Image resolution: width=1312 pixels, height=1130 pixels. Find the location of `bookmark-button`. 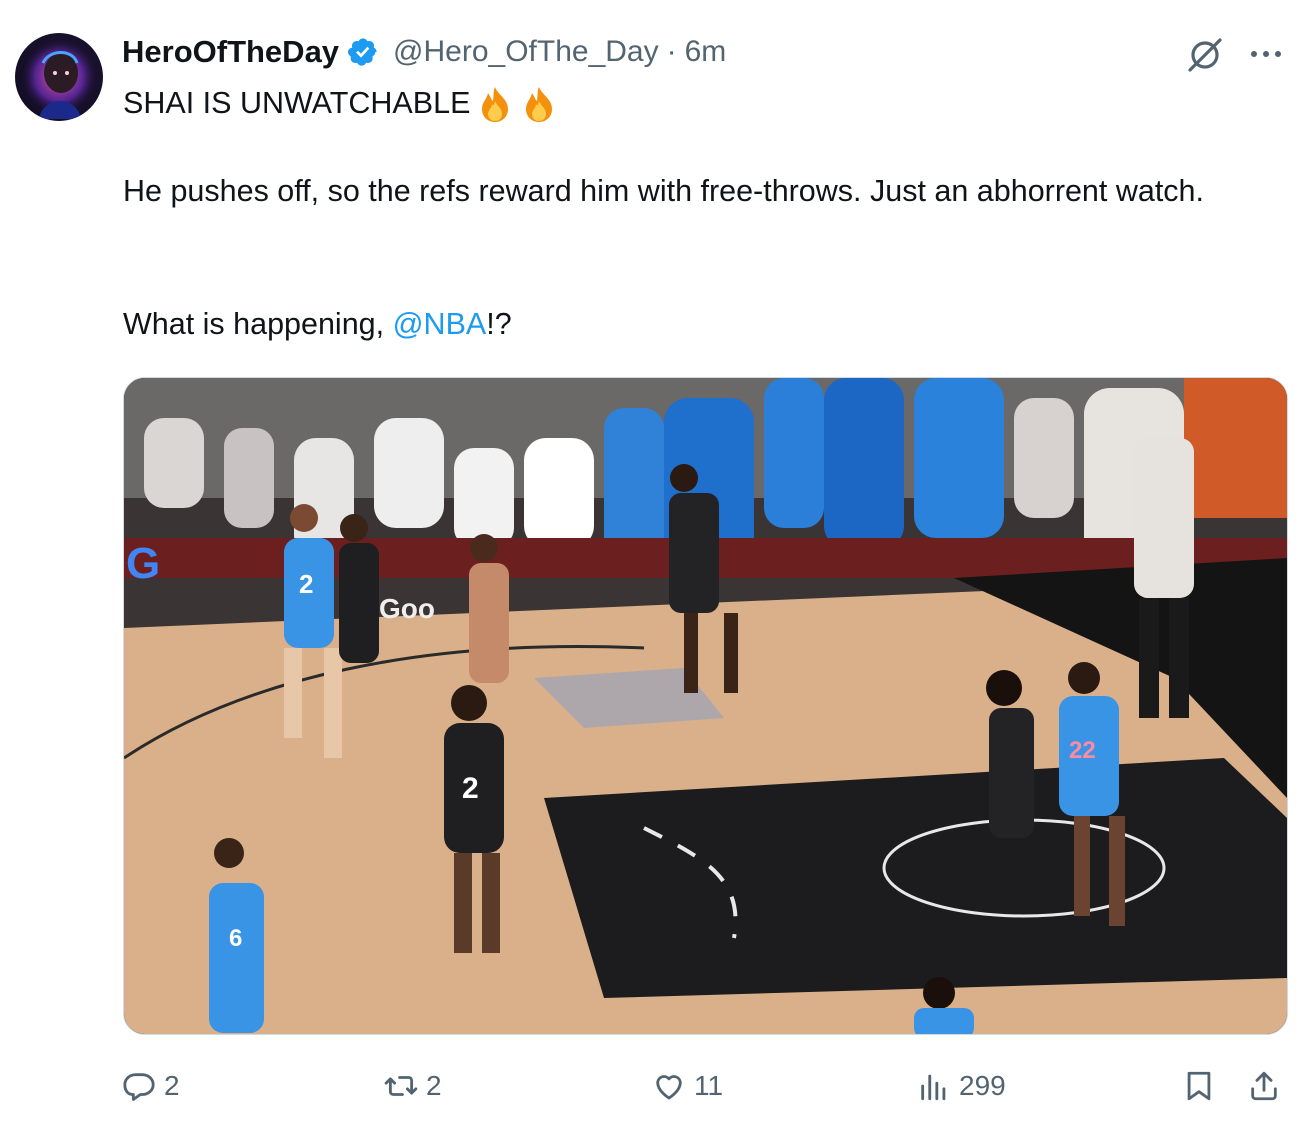

bookmark-button is located at coordinates (1199, 1086).